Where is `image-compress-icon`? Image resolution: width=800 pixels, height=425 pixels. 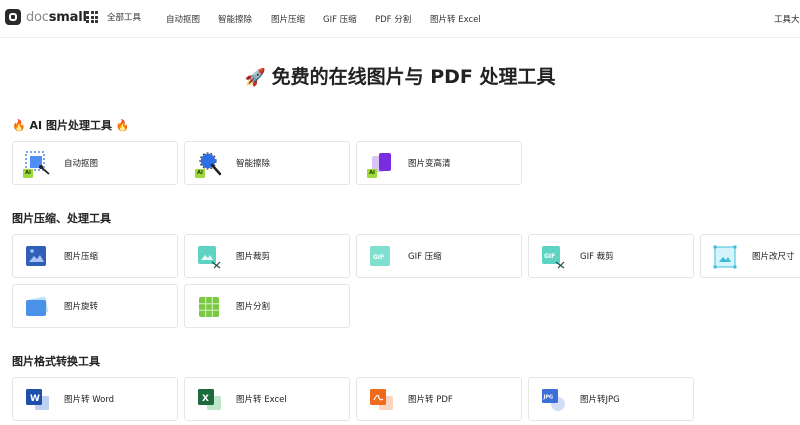 image-compress-icon is located at coordinates (37, 257).